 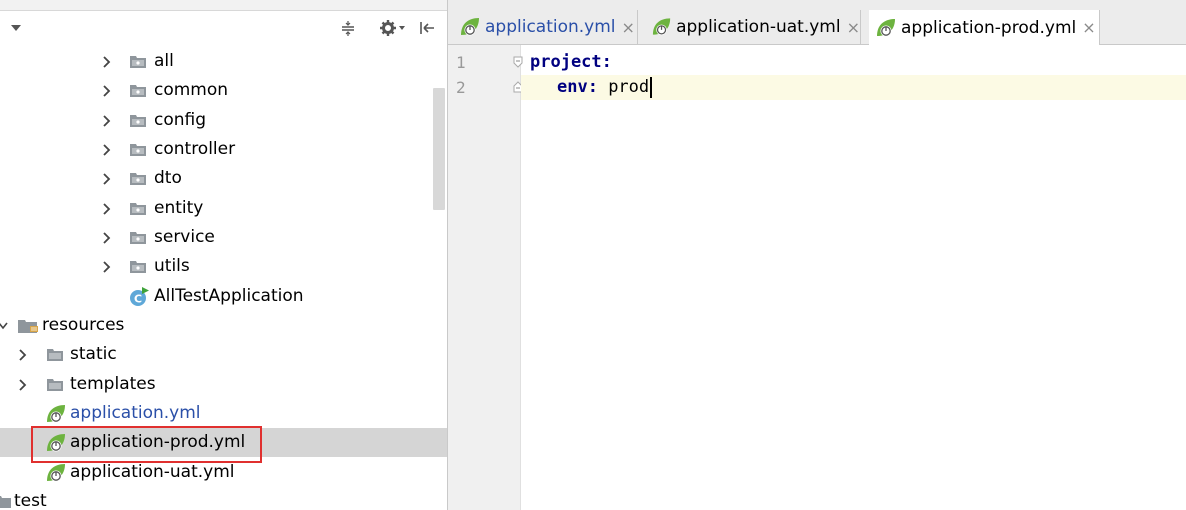 What do you see at coordinates (223, 266) in the screenshot?
I see `tree-item-package: utils` at bounding box center [223, 266].